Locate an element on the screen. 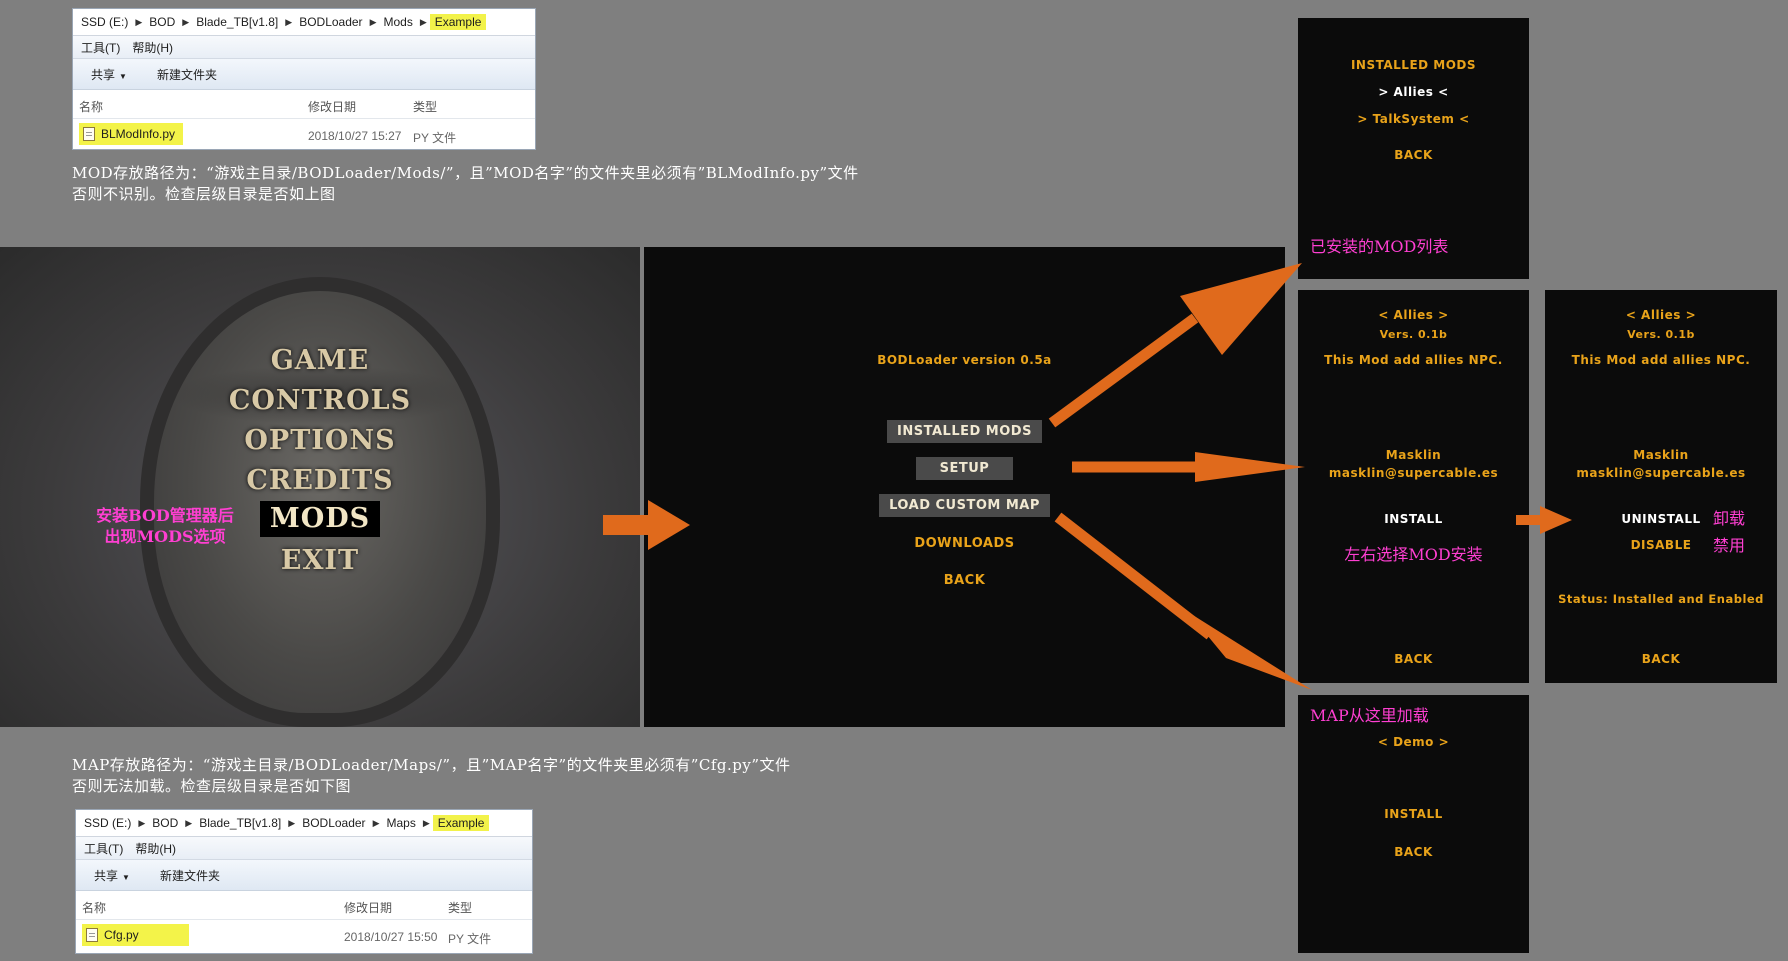 The image size is (1788, 961). arrow-up-right-icon is located at coordinates (1175, 345).